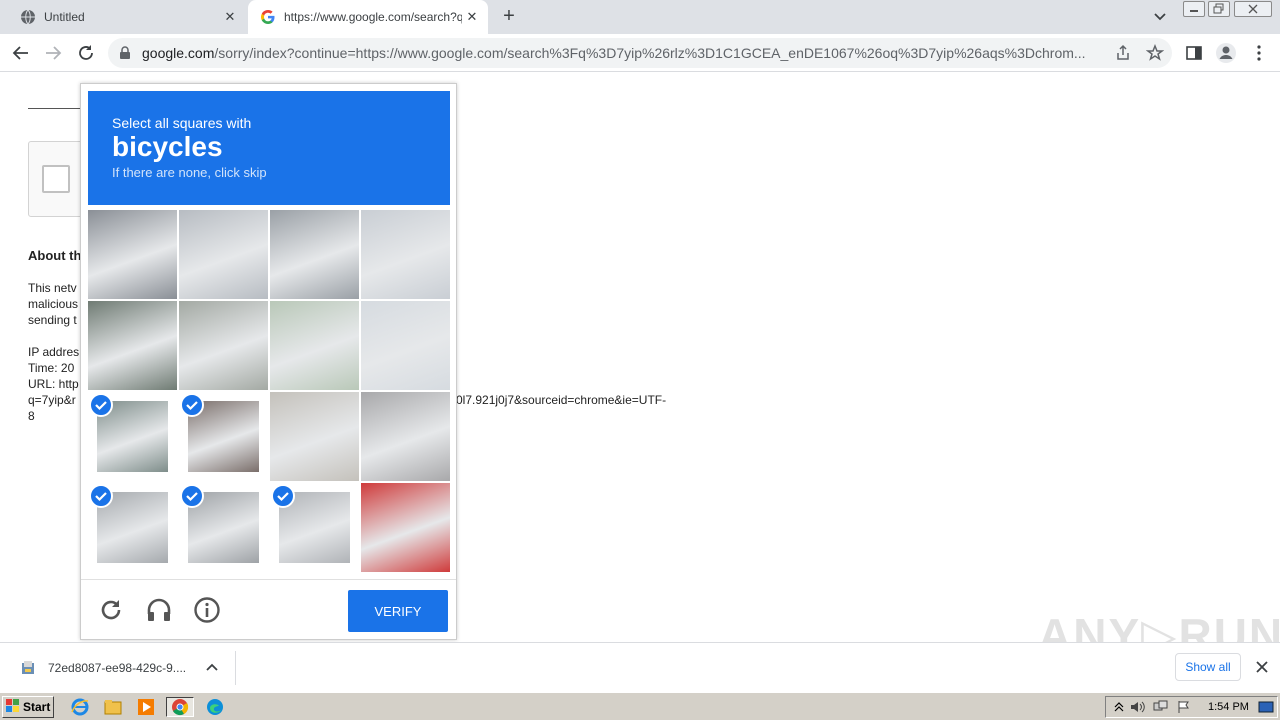  What do you see at coordinates (28, 17) in the screenshot?
I see `globe-icon` at bounding box center [28, 17].